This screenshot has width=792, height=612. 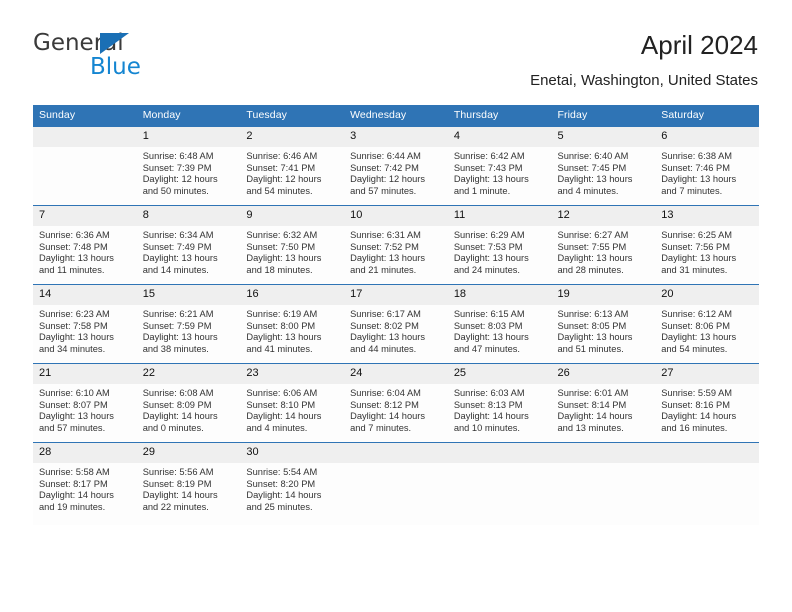 What do you see at coordinates (188, 374) in the screenshot?
I see `day-number: 22` at bounding box center [188, 374].